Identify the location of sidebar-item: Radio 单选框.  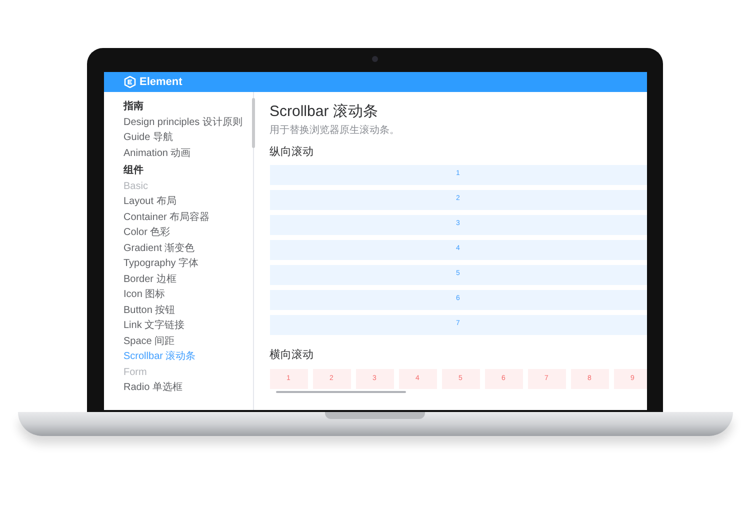
(188, 387).